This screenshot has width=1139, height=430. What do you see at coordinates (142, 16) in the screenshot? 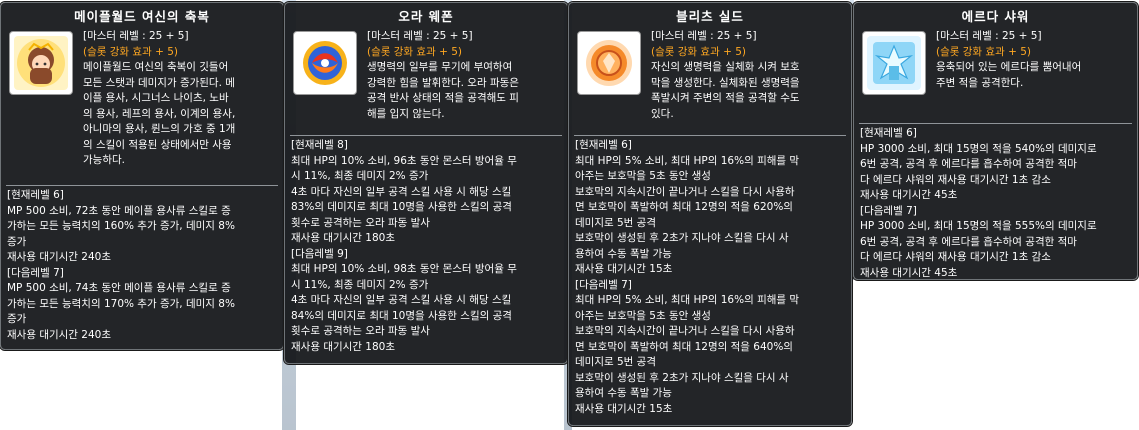
I see `skill-title: 메이플월드 여신의 축복` at bounding box center [142, 16].